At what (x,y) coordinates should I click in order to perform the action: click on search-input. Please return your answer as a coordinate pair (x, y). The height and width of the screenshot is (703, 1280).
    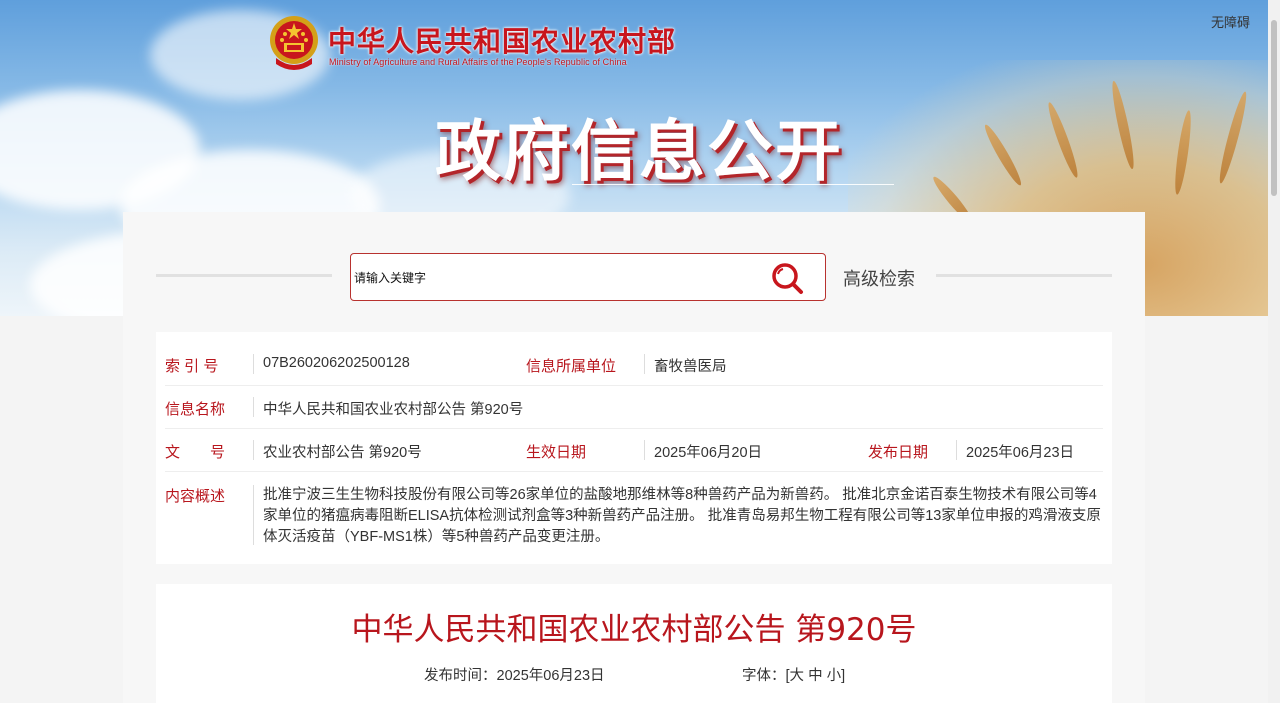
    Looking at the image, I should click on (554, 278).